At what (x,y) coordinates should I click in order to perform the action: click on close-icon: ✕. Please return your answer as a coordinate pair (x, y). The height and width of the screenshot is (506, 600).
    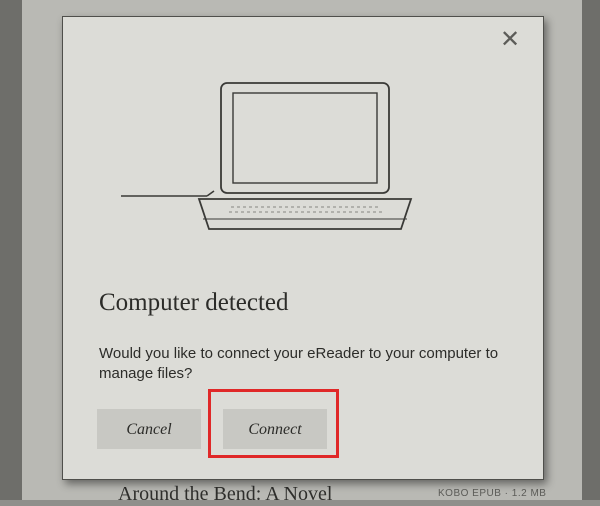
    Looking at the image, I should click on (510, 40).